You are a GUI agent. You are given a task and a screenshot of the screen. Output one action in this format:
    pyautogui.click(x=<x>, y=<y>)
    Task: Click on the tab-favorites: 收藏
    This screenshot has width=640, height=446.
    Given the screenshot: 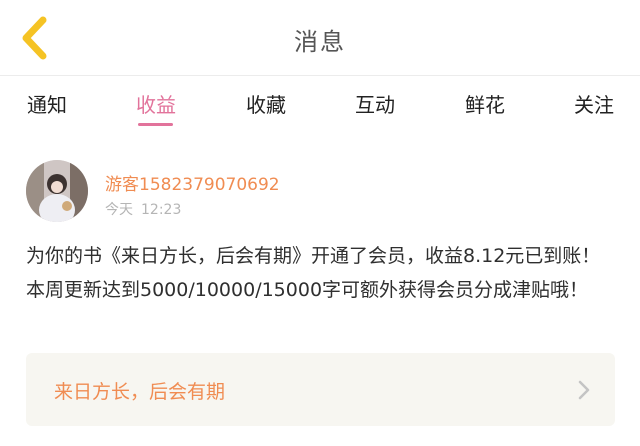 What is the action you would take?
    pyautogui.click(x=266, y=103)
    